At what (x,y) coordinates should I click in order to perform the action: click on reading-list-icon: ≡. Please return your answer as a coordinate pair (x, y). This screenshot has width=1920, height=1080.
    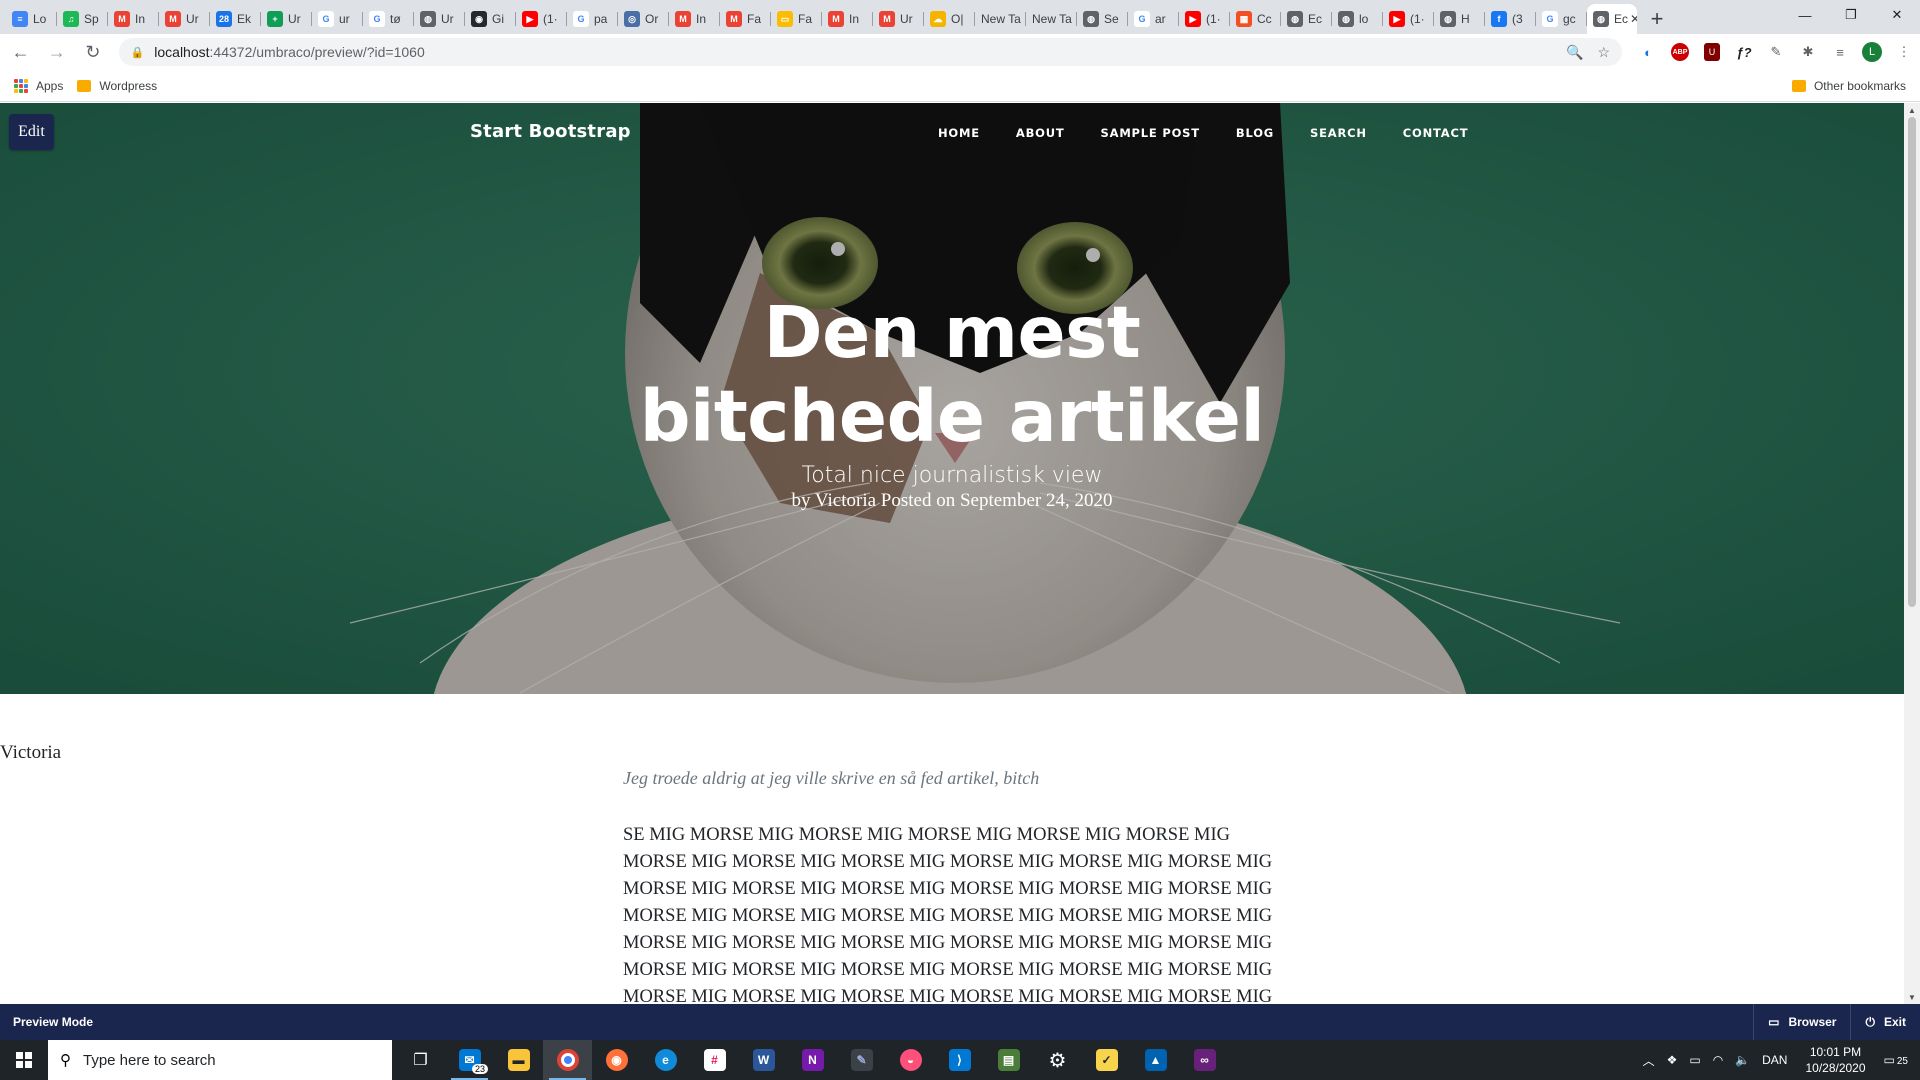
    Looking at the image, I should click on (1840, 52).